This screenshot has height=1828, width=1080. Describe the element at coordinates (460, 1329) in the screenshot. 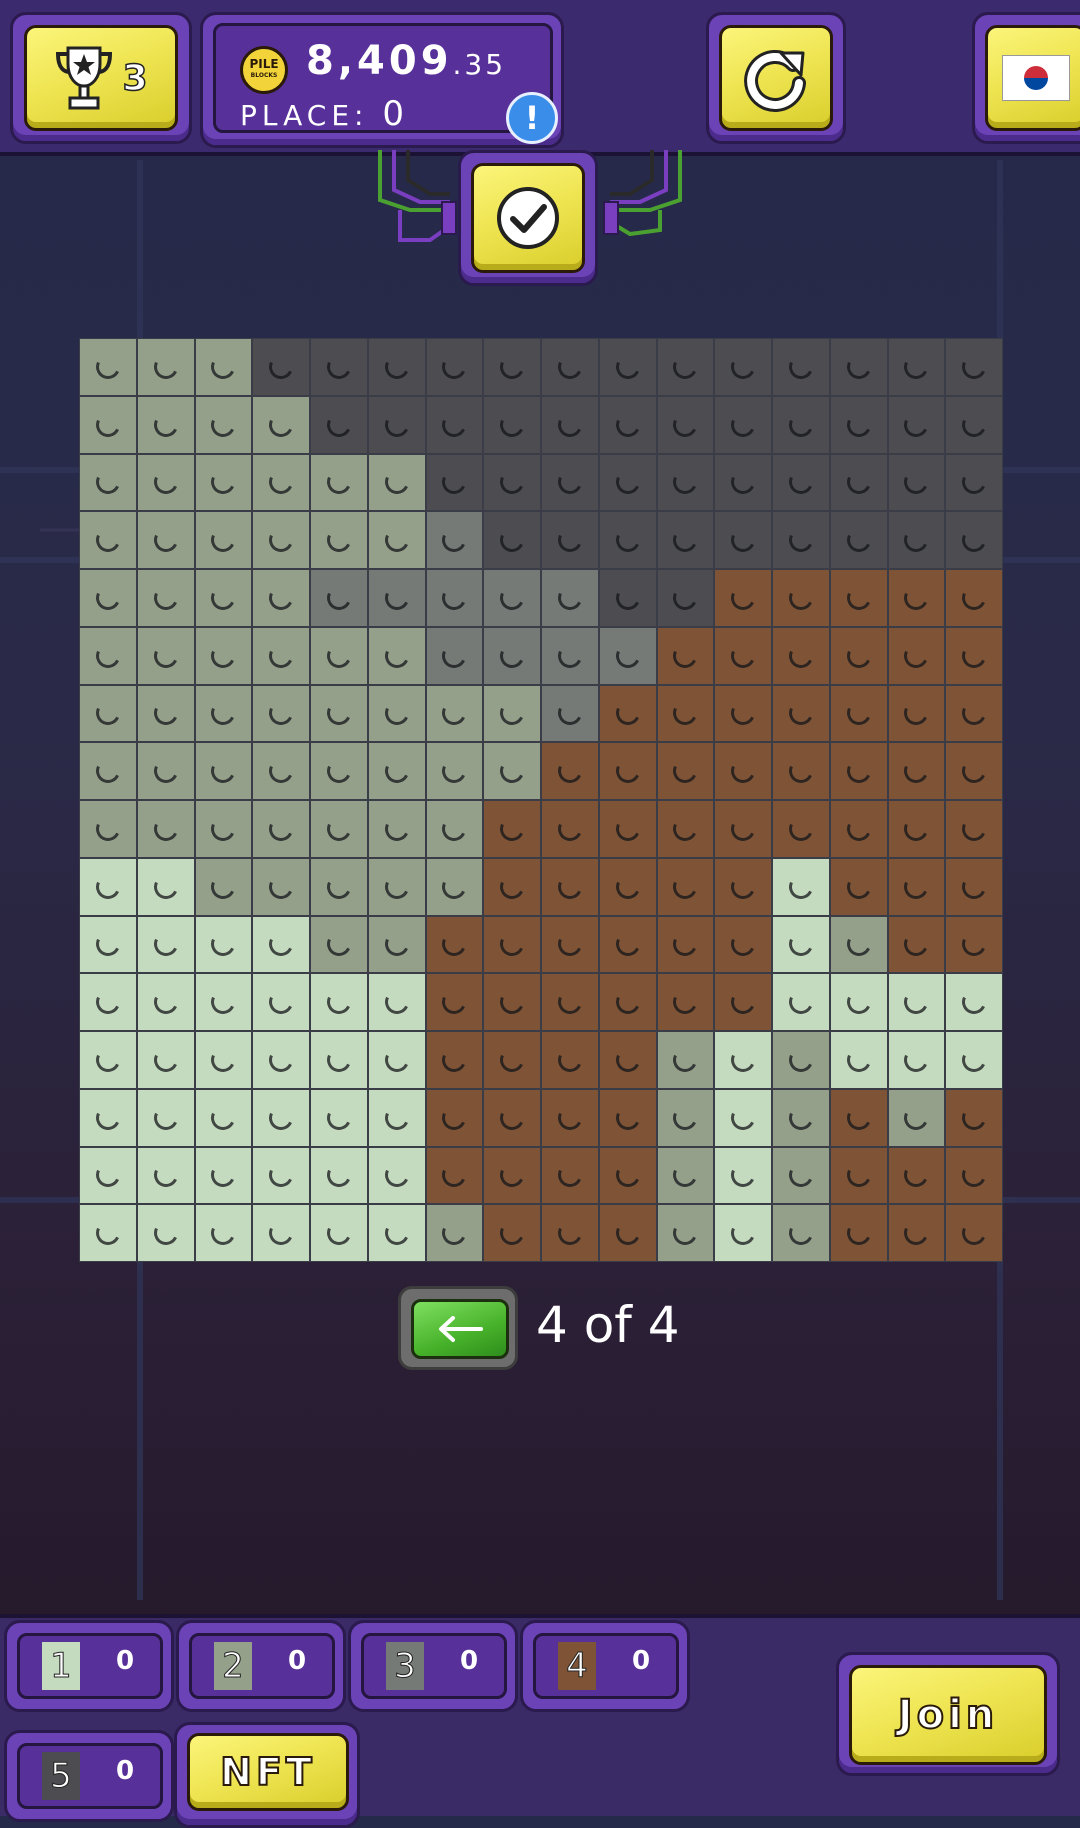

I see `back-button` at that location.